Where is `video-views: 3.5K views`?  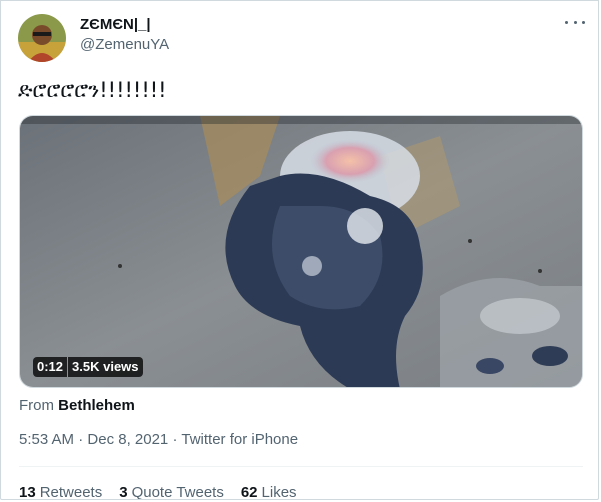 video-views: 3.5K views is located at coordinates (105, 367).